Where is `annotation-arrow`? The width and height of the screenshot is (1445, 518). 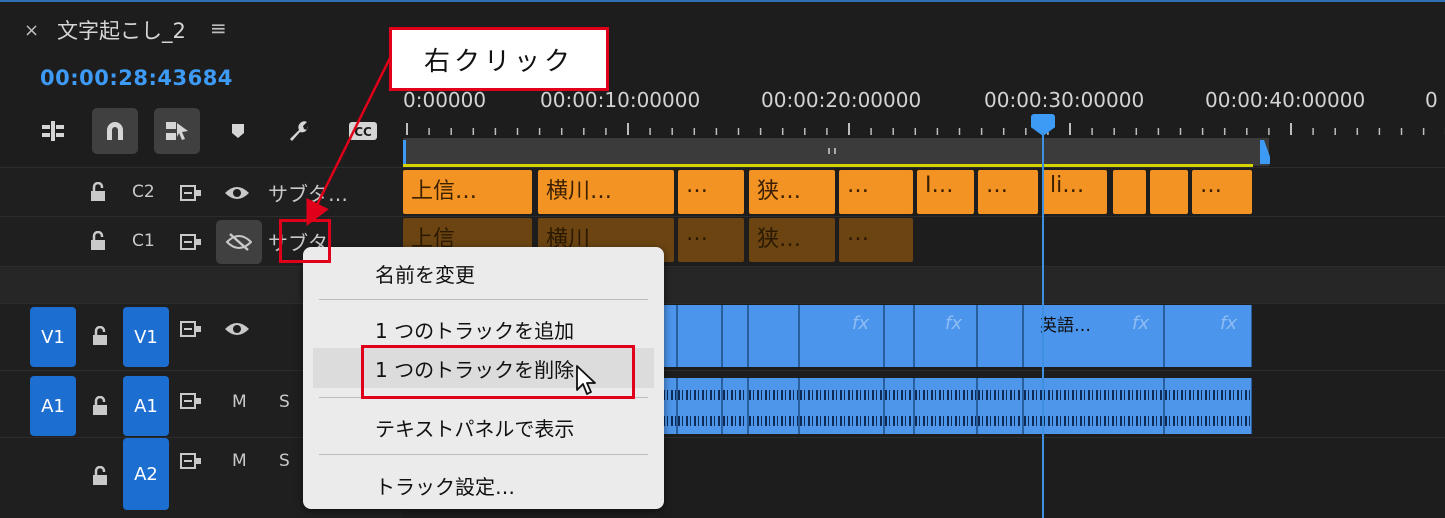
annotation-arrow is located at coordinates (349, 141).